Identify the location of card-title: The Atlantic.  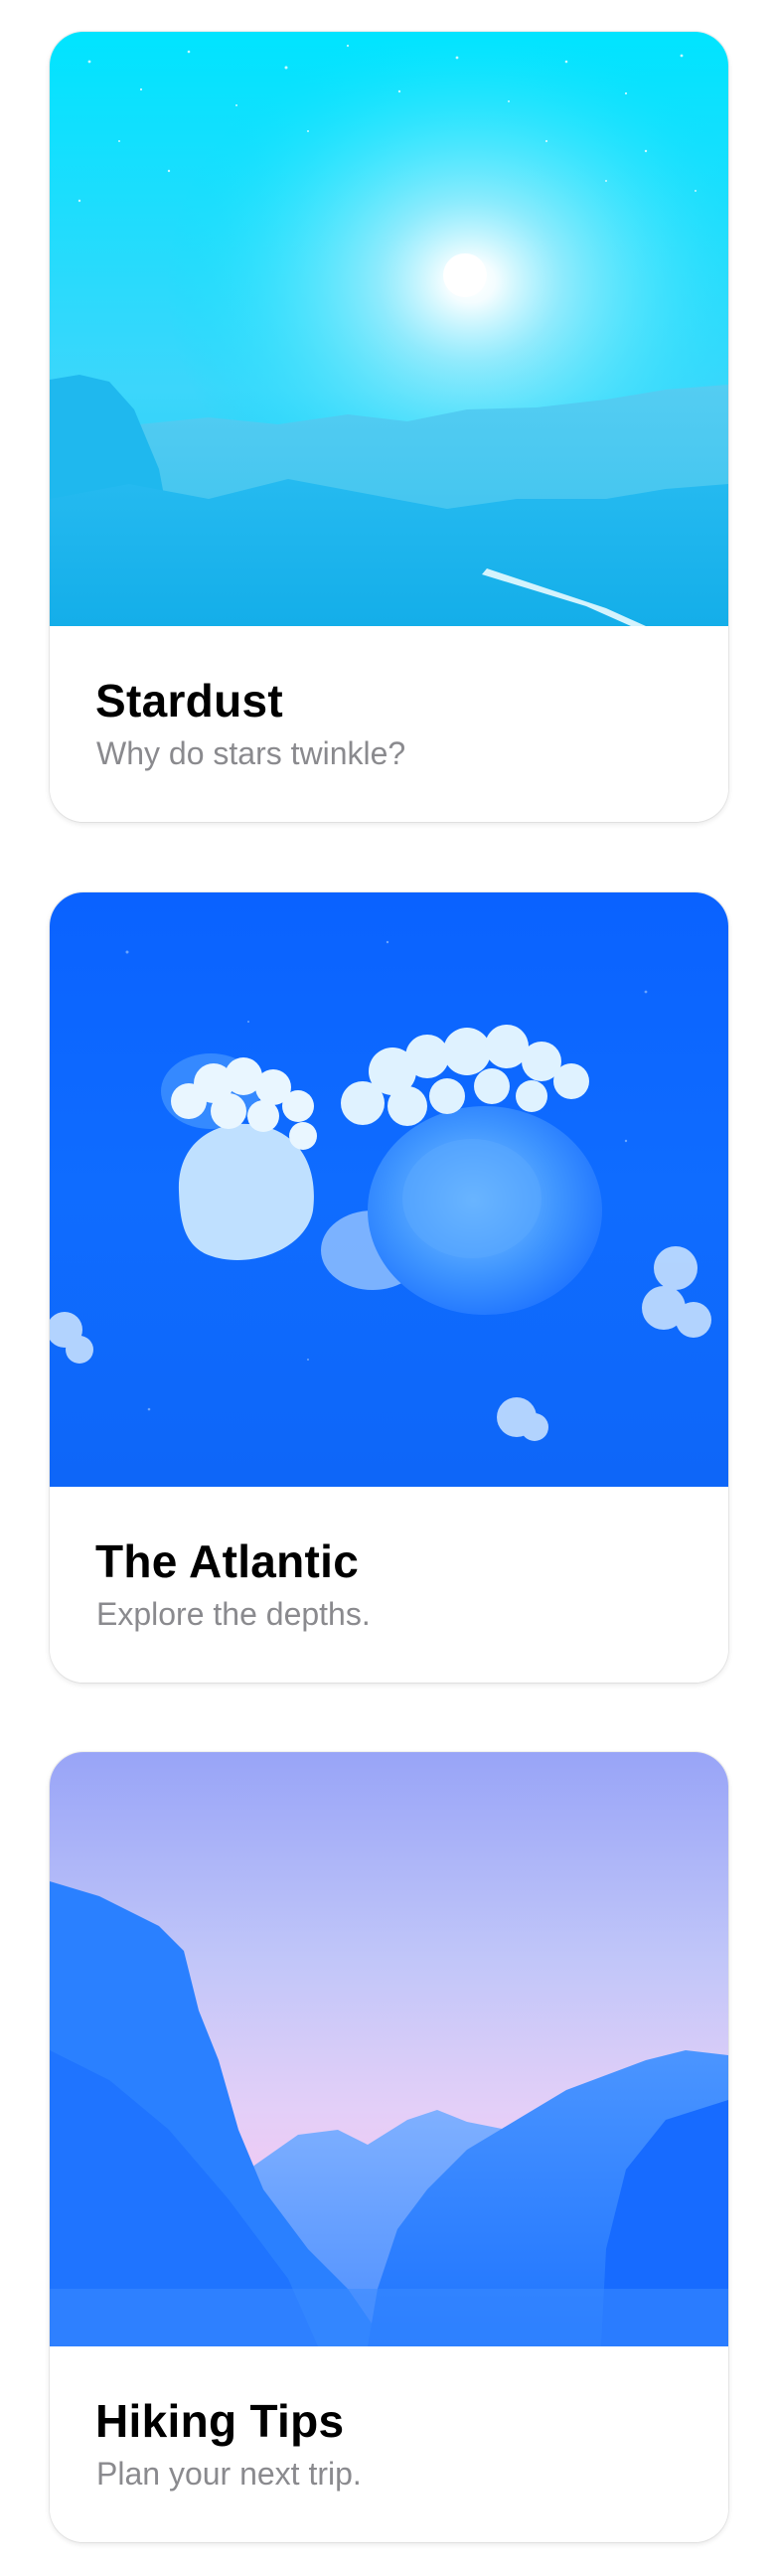
(227, 1561).